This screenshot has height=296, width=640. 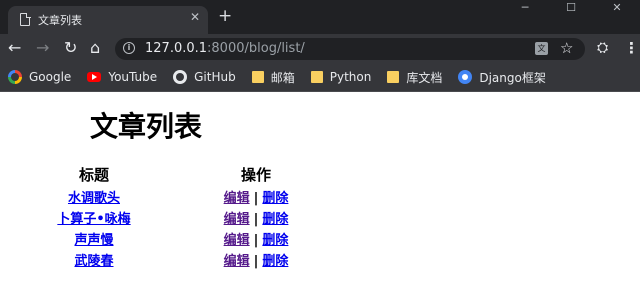 What do you see at coordinates (70, 48) in the screenshot?
I see `reload-icon: ↻` at bounding box center [70, 48].